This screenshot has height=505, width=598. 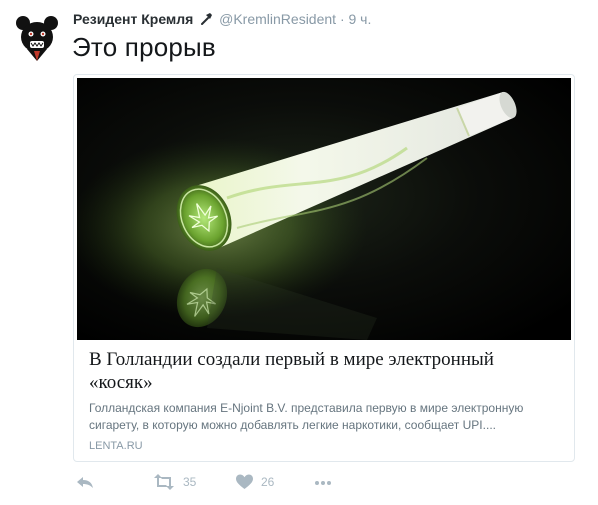 What do you see at coordinates (207, 19) in the screenshot?
I see `hammer-icon` at bounding box center [207, 19].